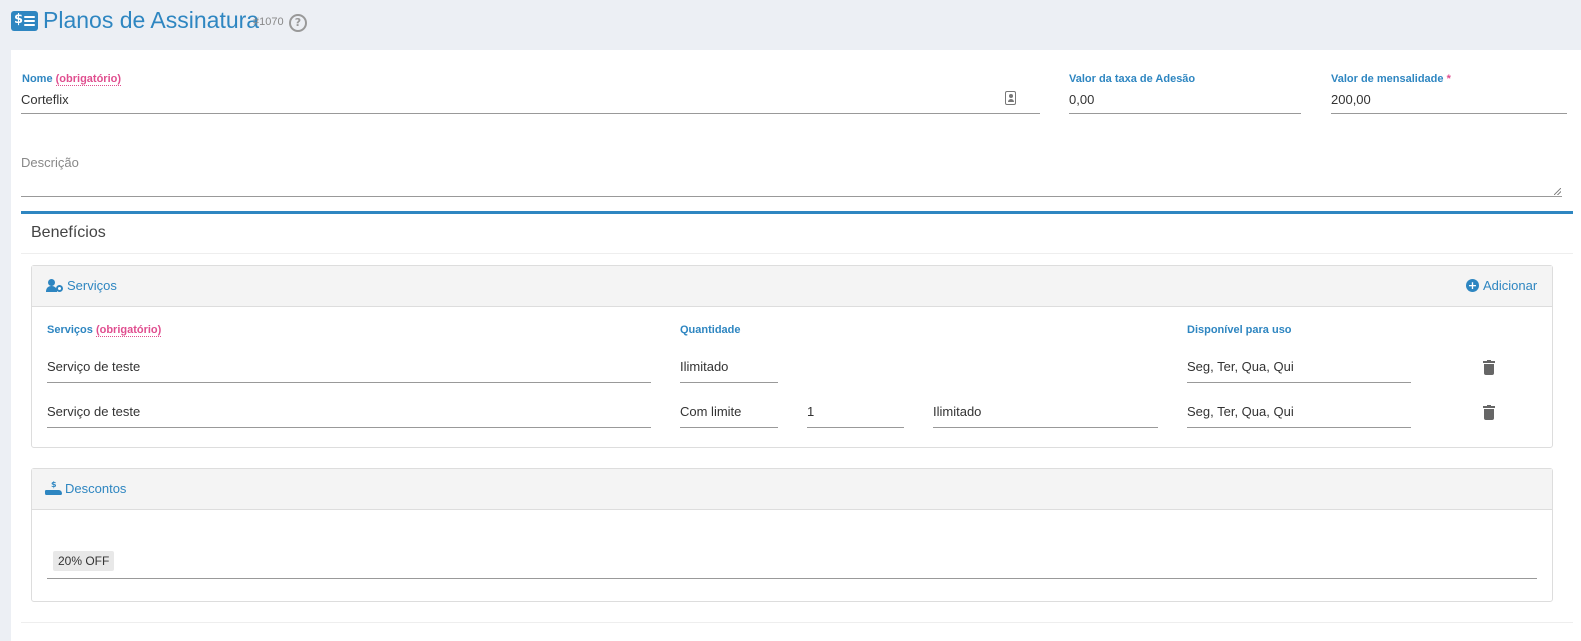  I want to click on servicos-card-header: Serviços + Adicionar, so click(792, 286).